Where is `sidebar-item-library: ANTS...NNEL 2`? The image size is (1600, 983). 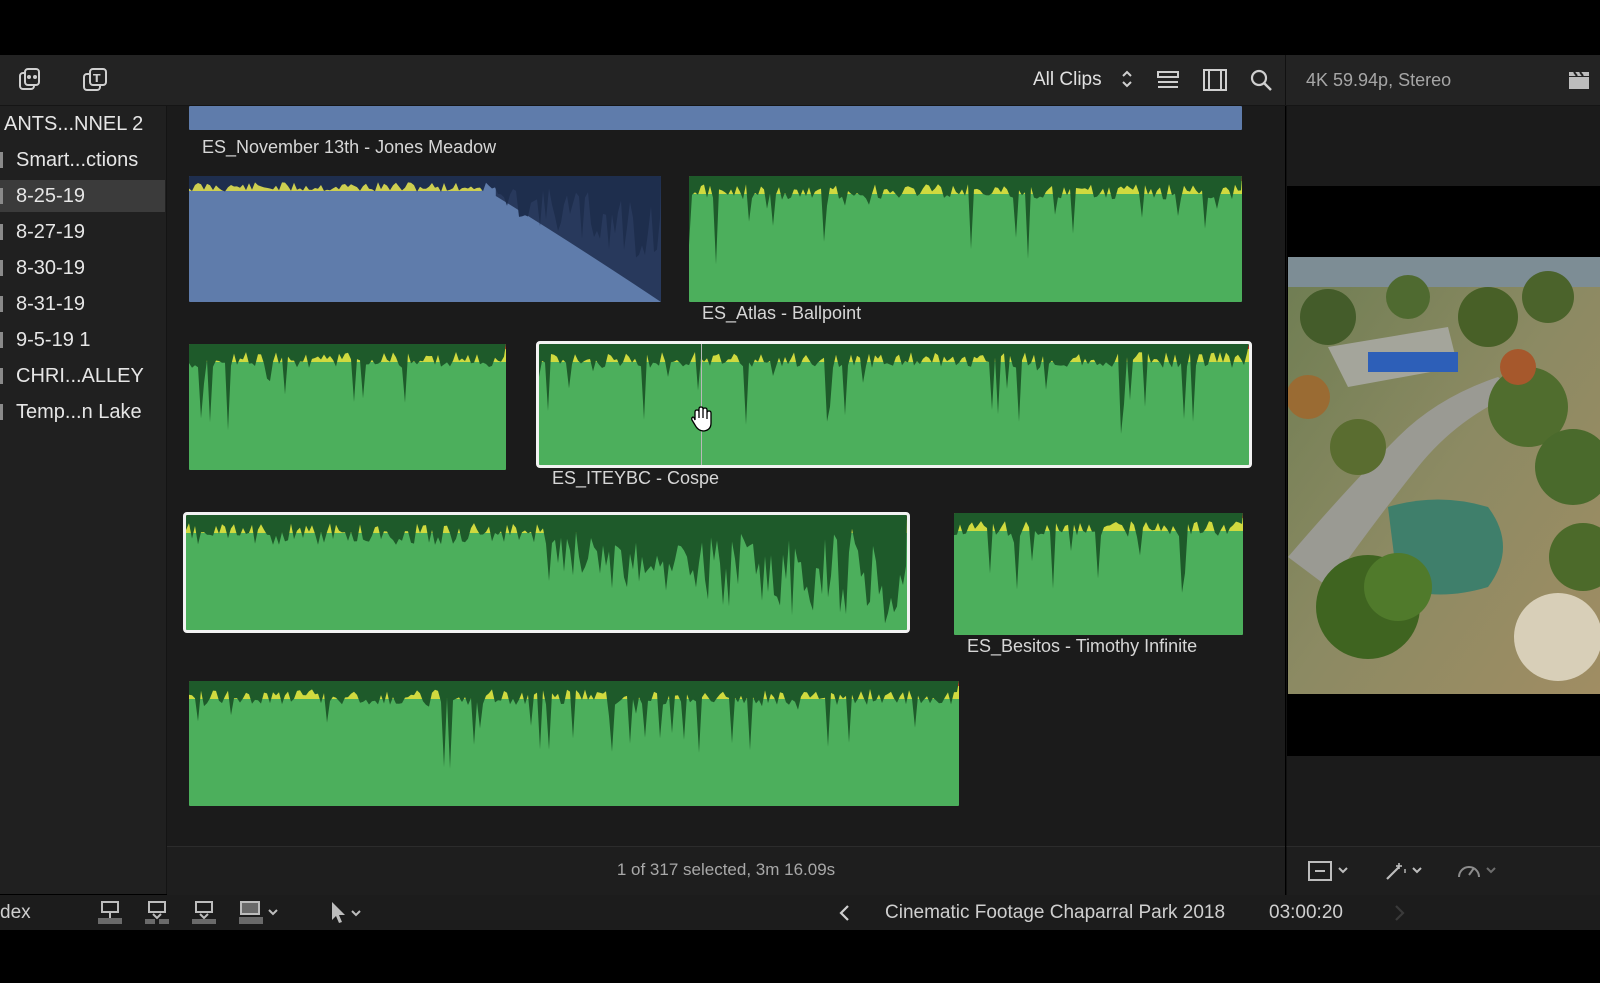
sidebar-item-library: ANTS...NNEL 2 is located at coordinates (82, 124).